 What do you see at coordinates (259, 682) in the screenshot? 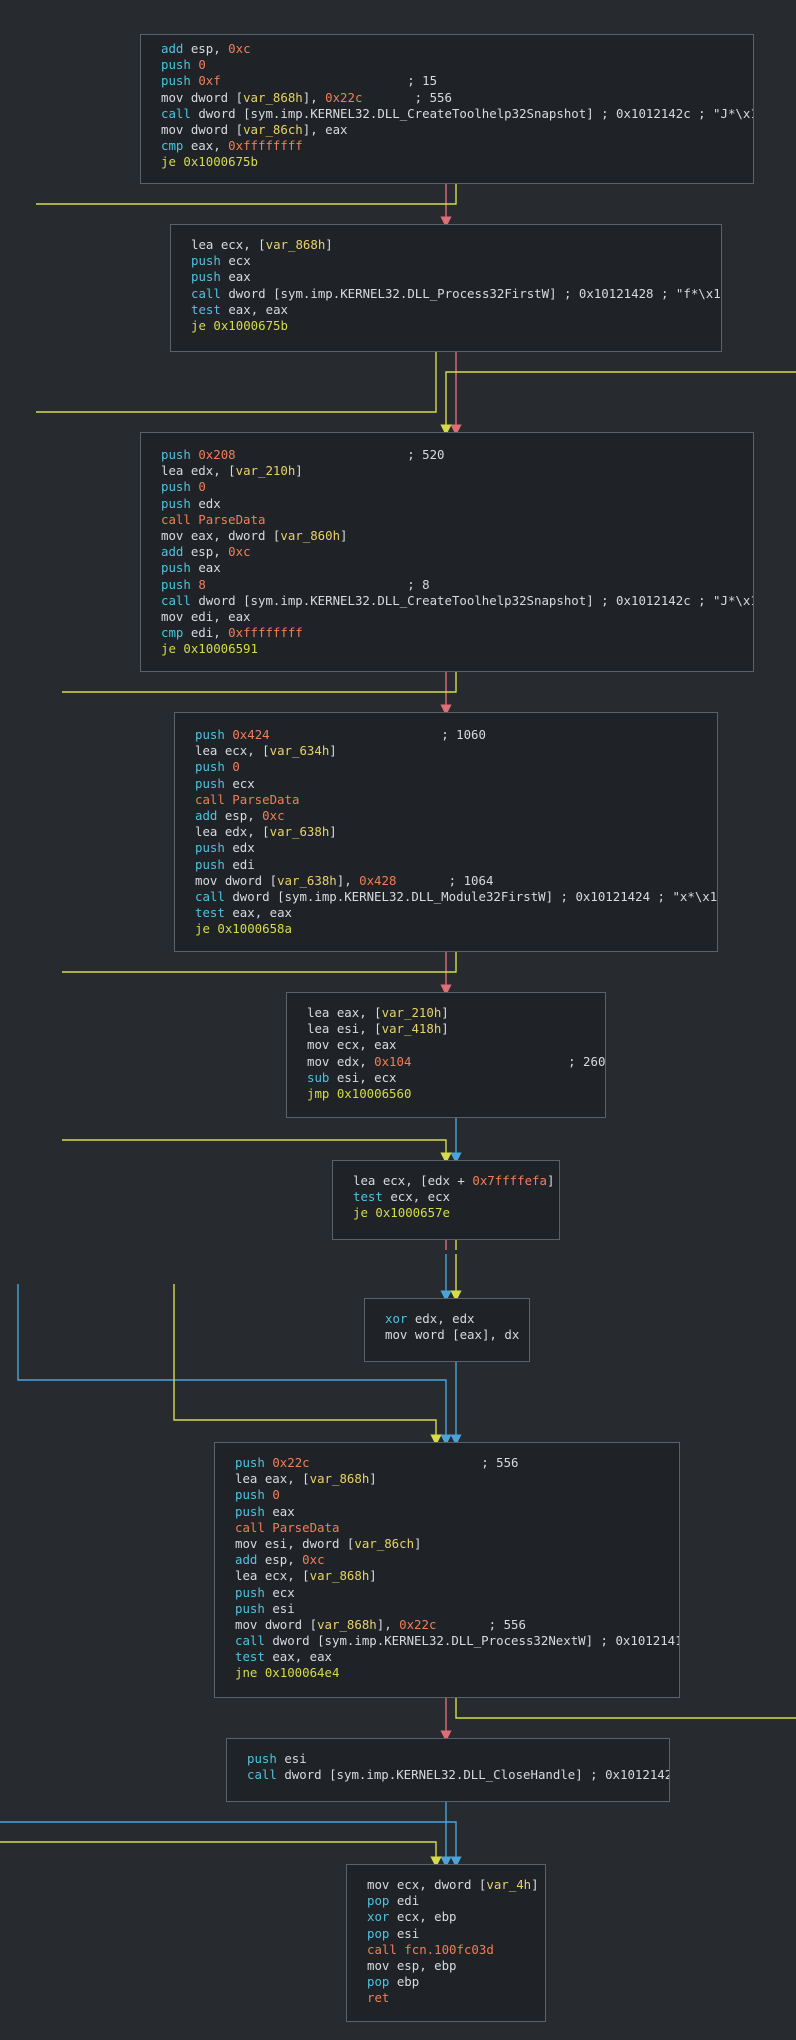
I see `edge-b2-exit` at bounding box center [259, 682].